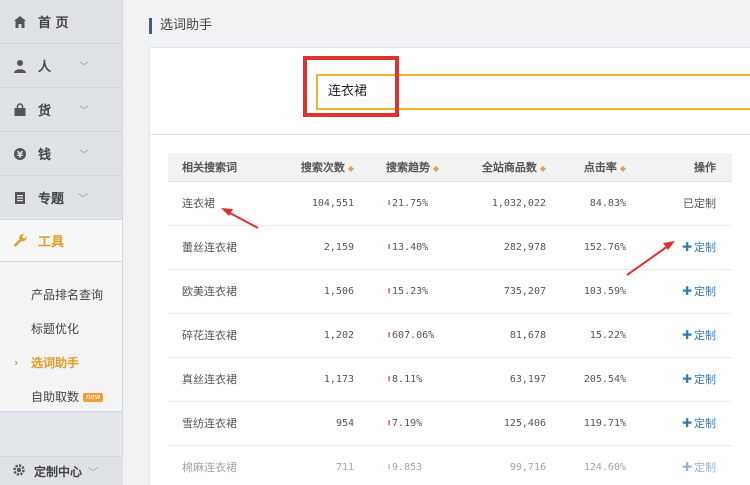 This screenshot has width=750, height=485. What do you see at coordinates (507, 379) in the screenshot?
I see `cell-products: 63,197` at bounding box center [507, 379].